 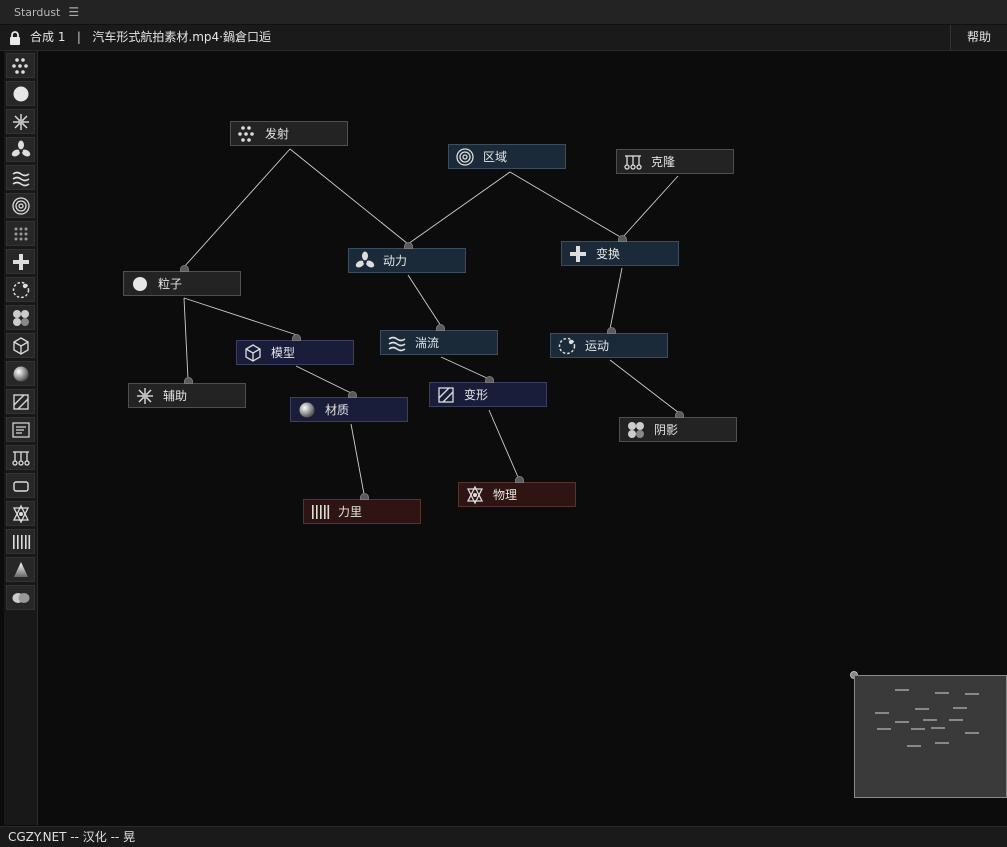 I want to click on model-tool-button, so click(x=20, y=345).